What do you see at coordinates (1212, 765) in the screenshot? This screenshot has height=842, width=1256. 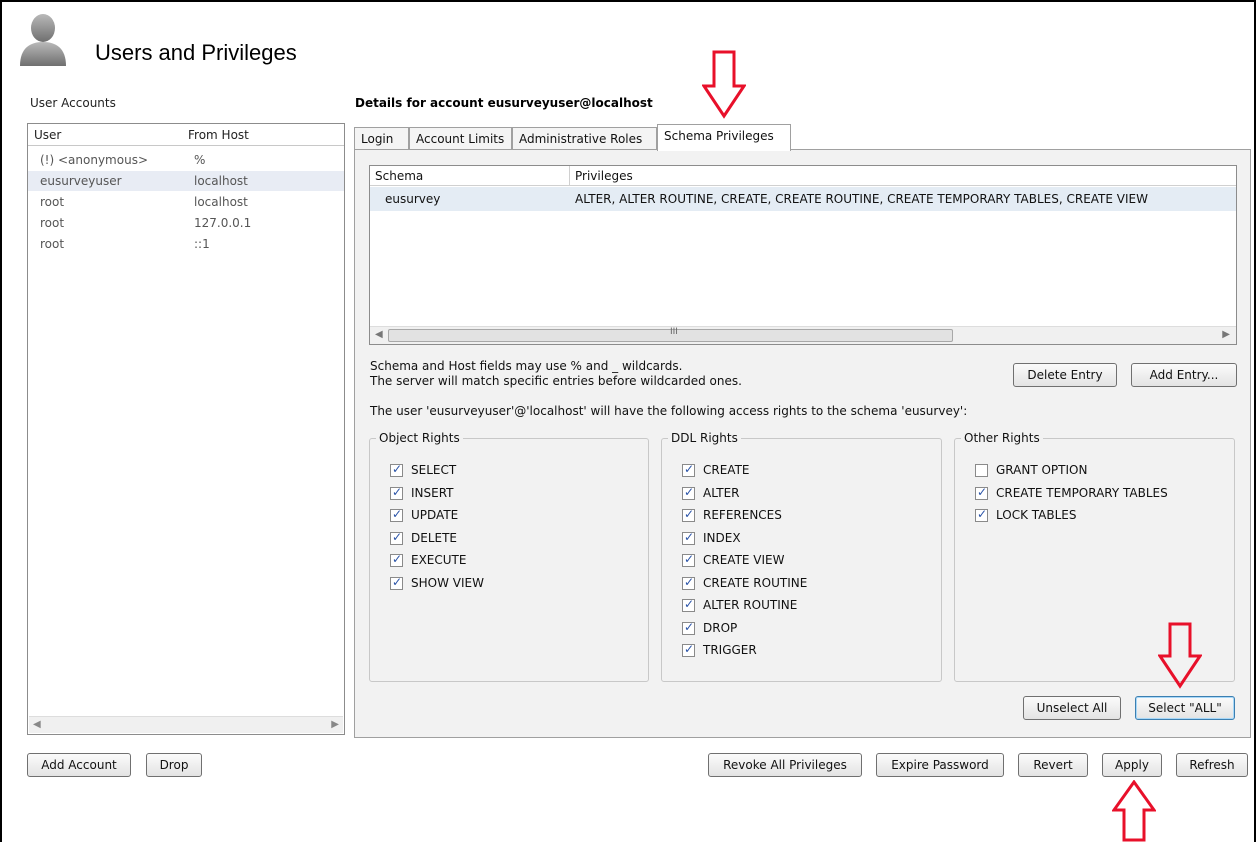 I see `refresh-button: Refresh` at bounding box center [1212, 765].